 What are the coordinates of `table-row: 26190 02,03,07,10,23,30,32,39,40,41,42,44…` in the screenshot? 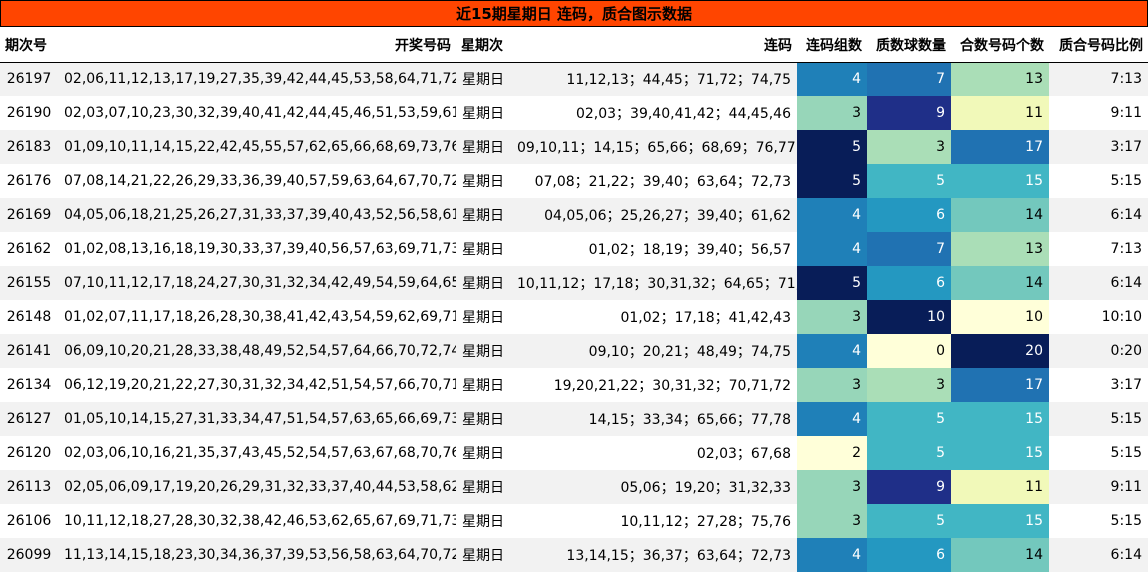 It's located at (574, 113).